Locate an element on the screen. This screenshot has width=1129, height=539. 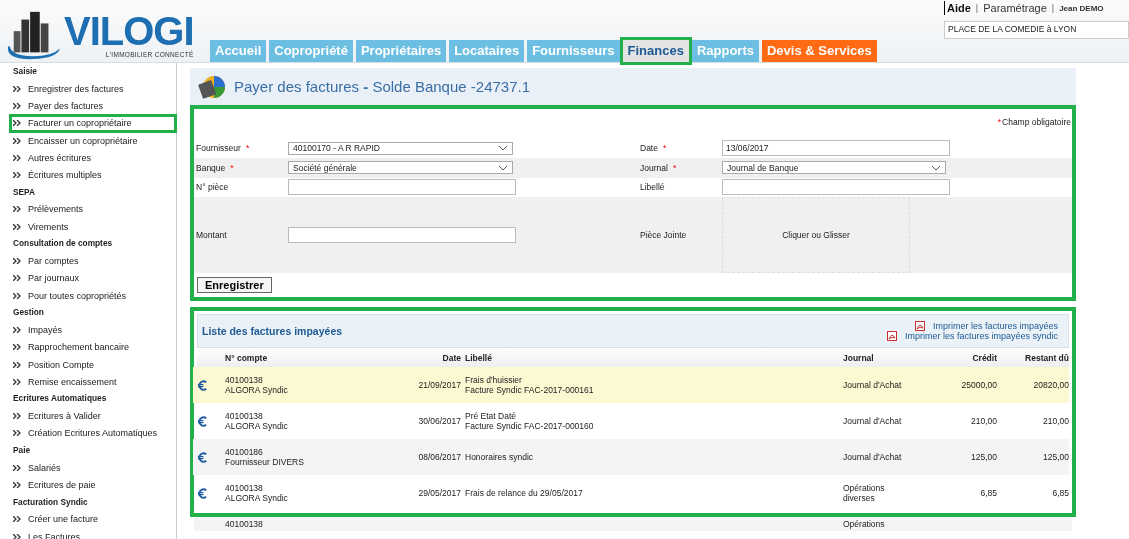
page-title: Payer des factures - Solde Banque -24737.1 is located at coordinates (382, 86).